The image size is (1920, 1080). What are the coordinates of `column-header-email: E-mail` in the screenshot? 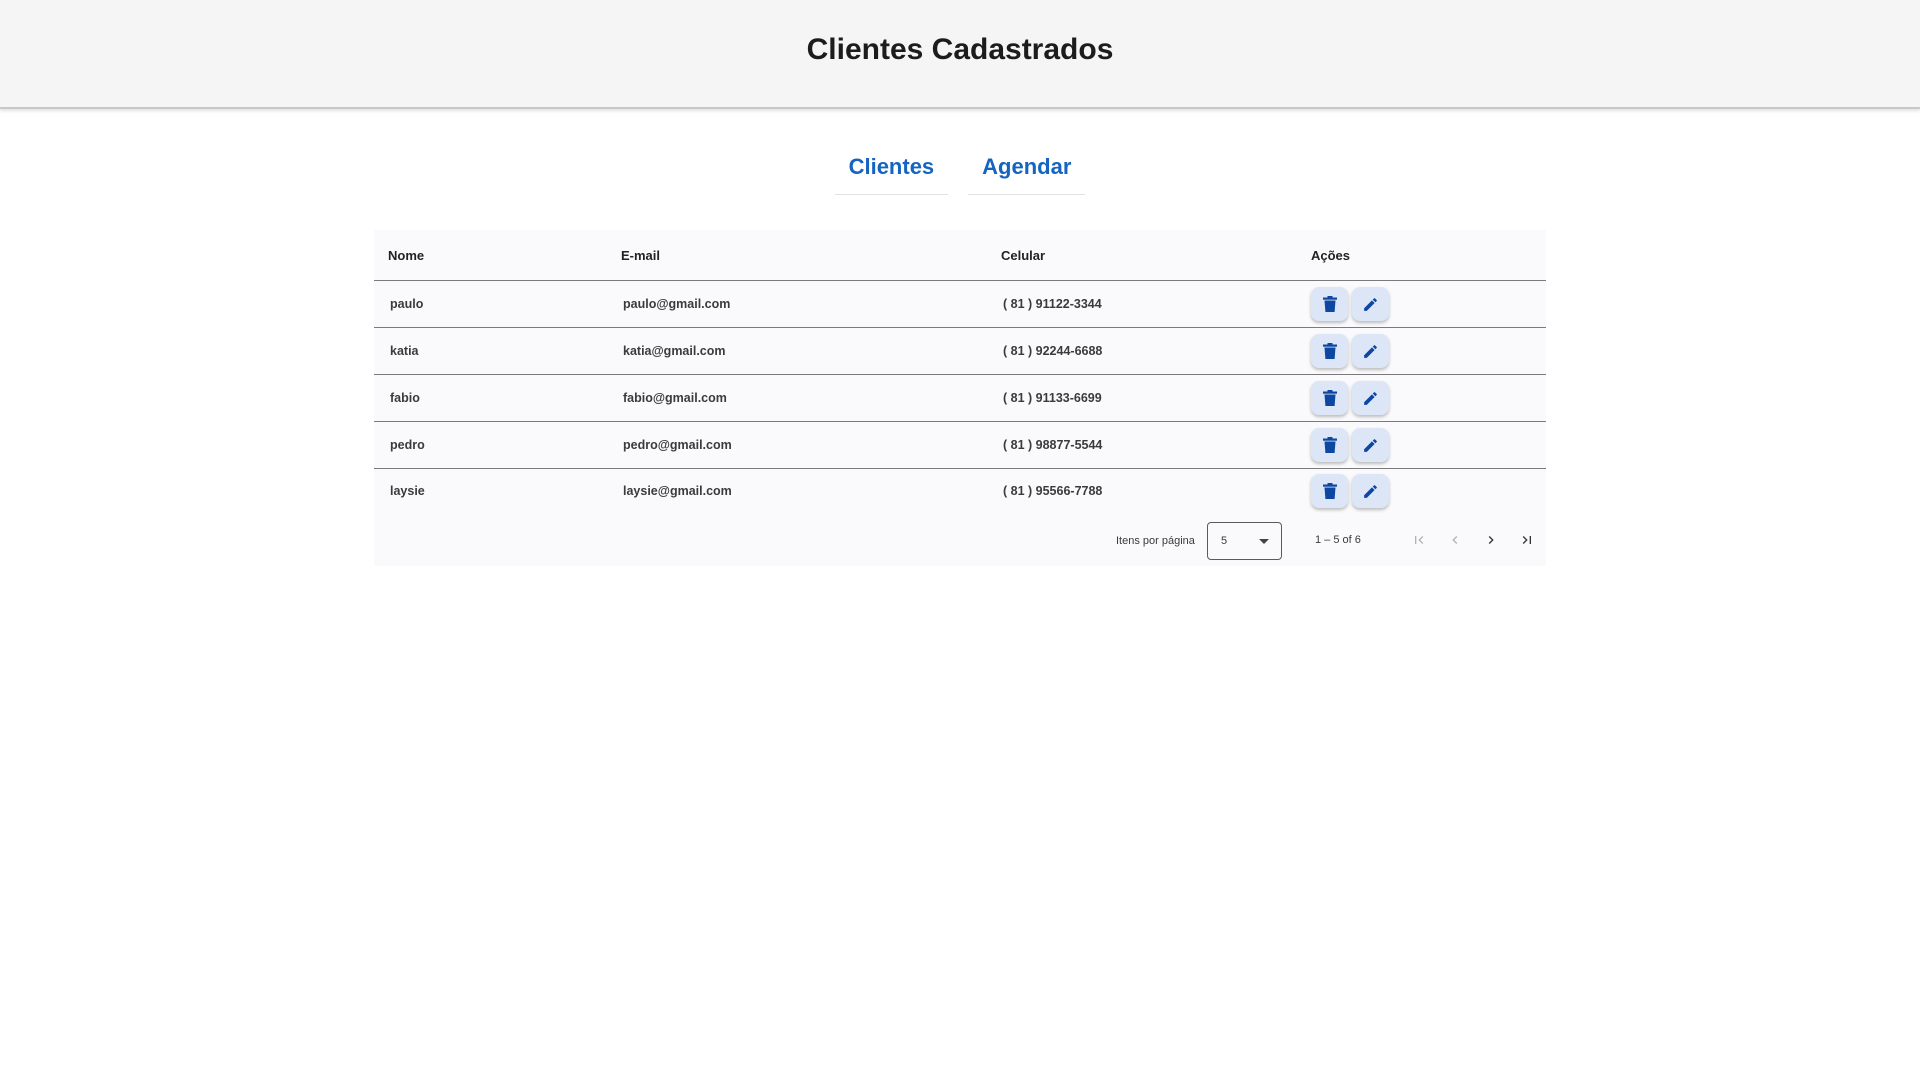 It's located at (811, 255).